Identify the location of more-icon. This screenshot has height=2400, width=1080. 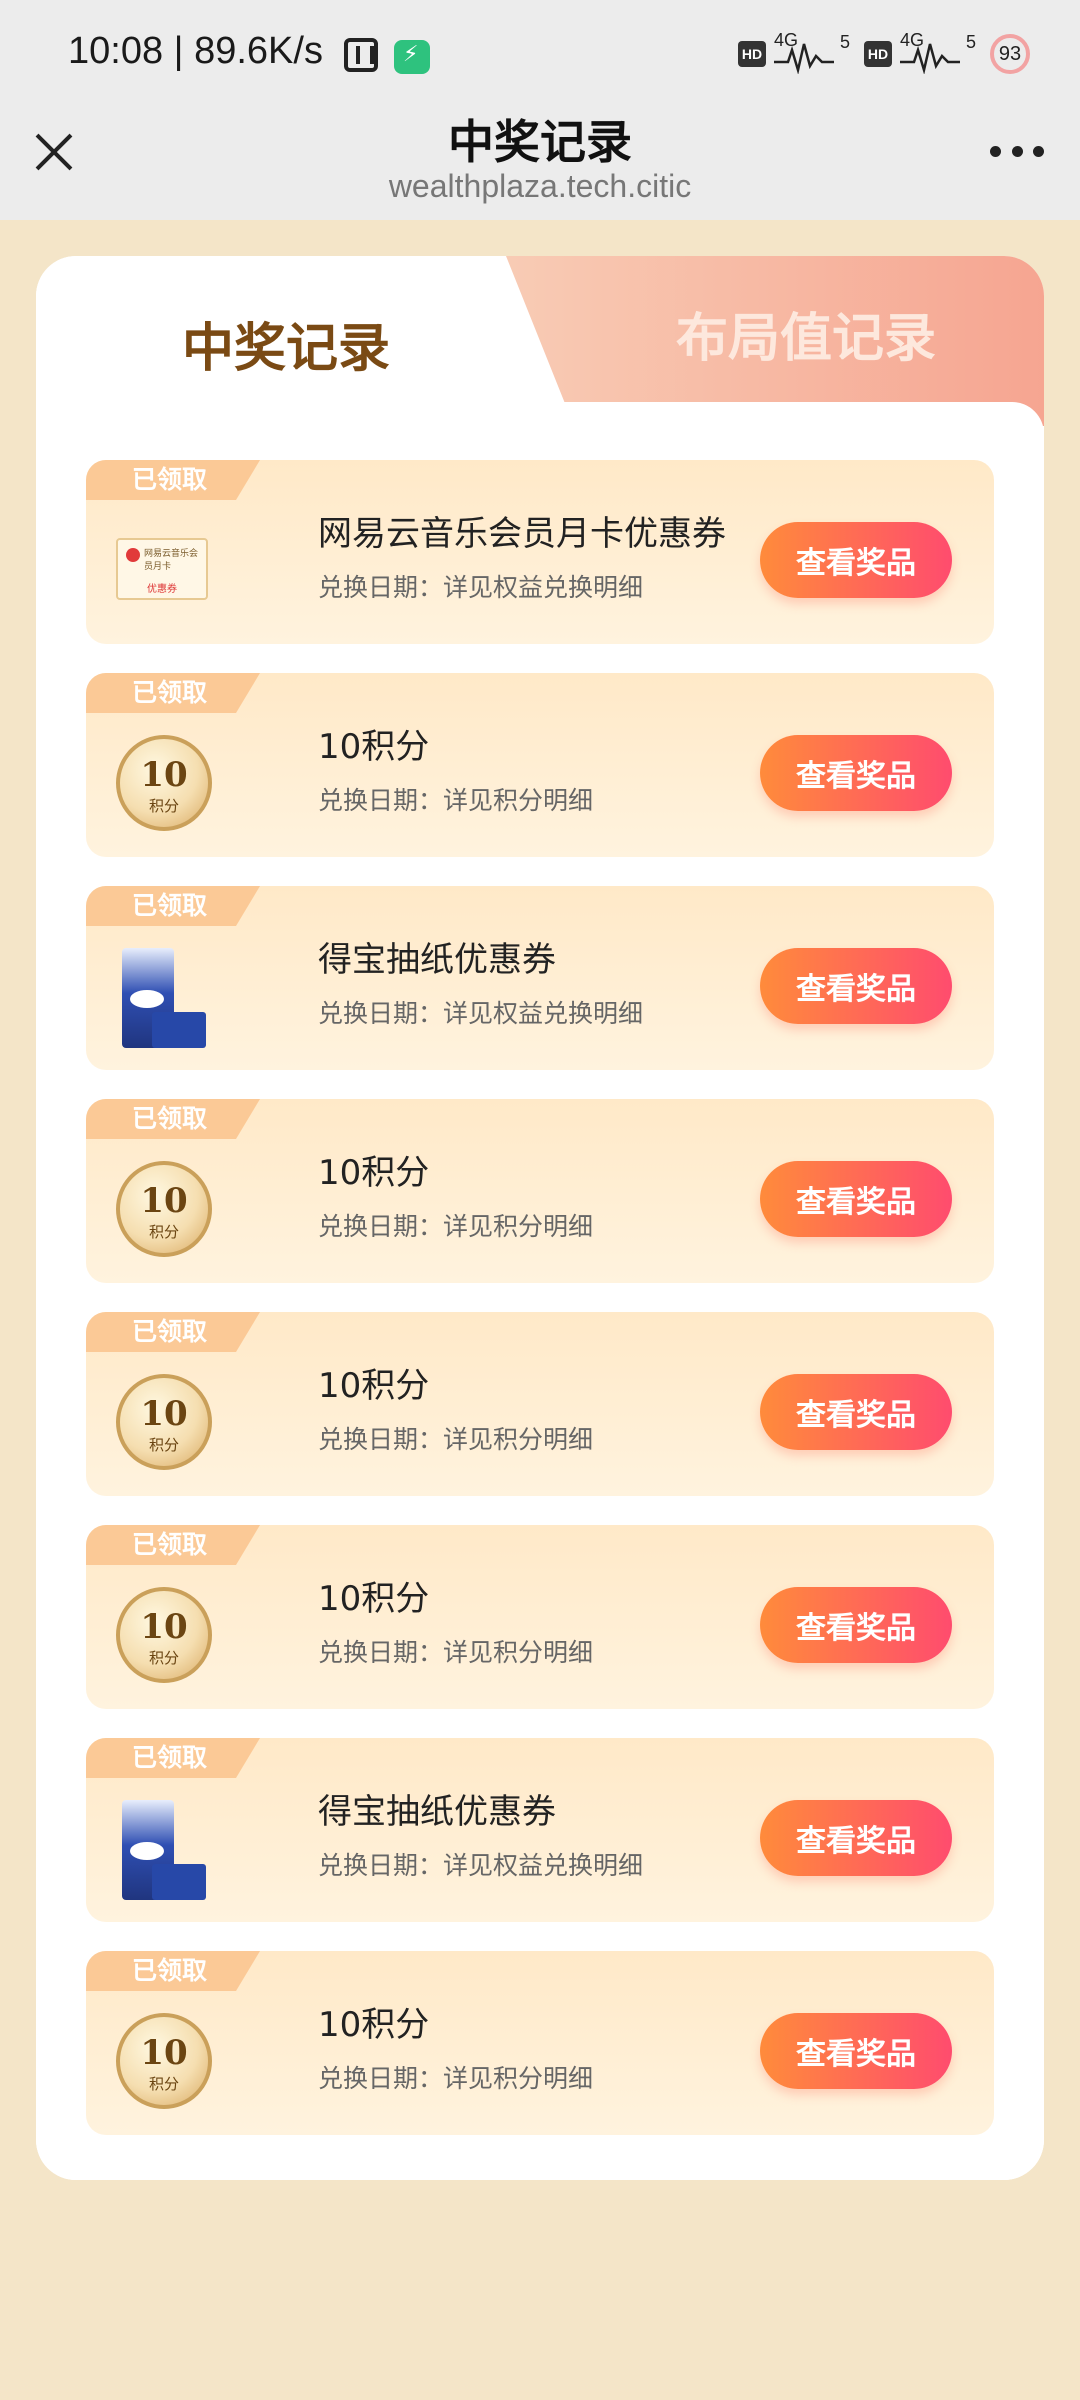
(1017, 152).